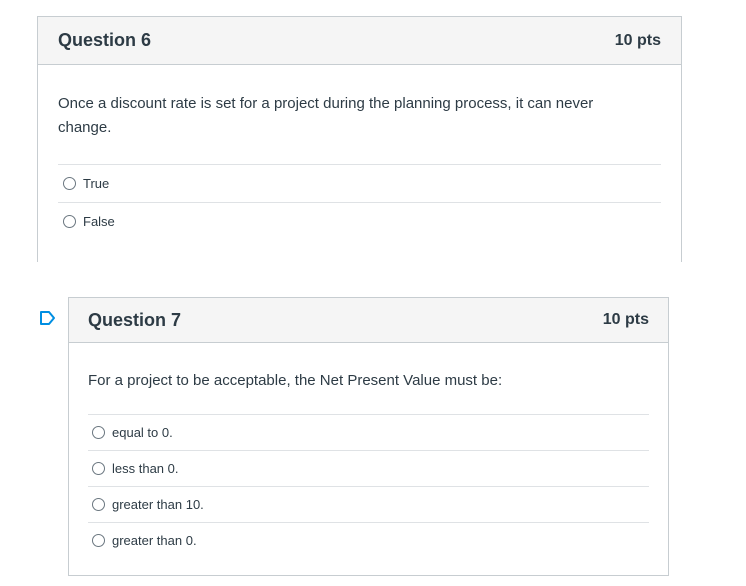  Describe the element at coordinates (142, 432) in the screenshot. I see `answer-label: equal to 0.` at that location.